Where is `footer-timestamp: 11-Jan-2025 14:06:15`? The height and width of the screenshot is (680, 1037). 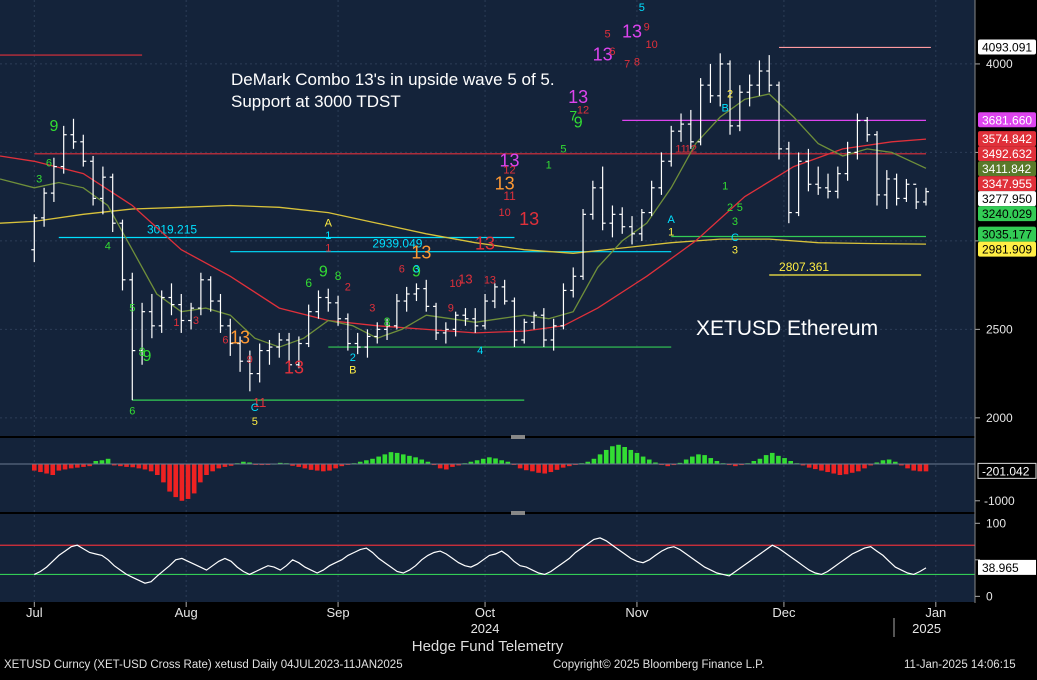
footer-timestamp: 11-Jan-2025 14:06:15 is located at coordinates (960, 665).